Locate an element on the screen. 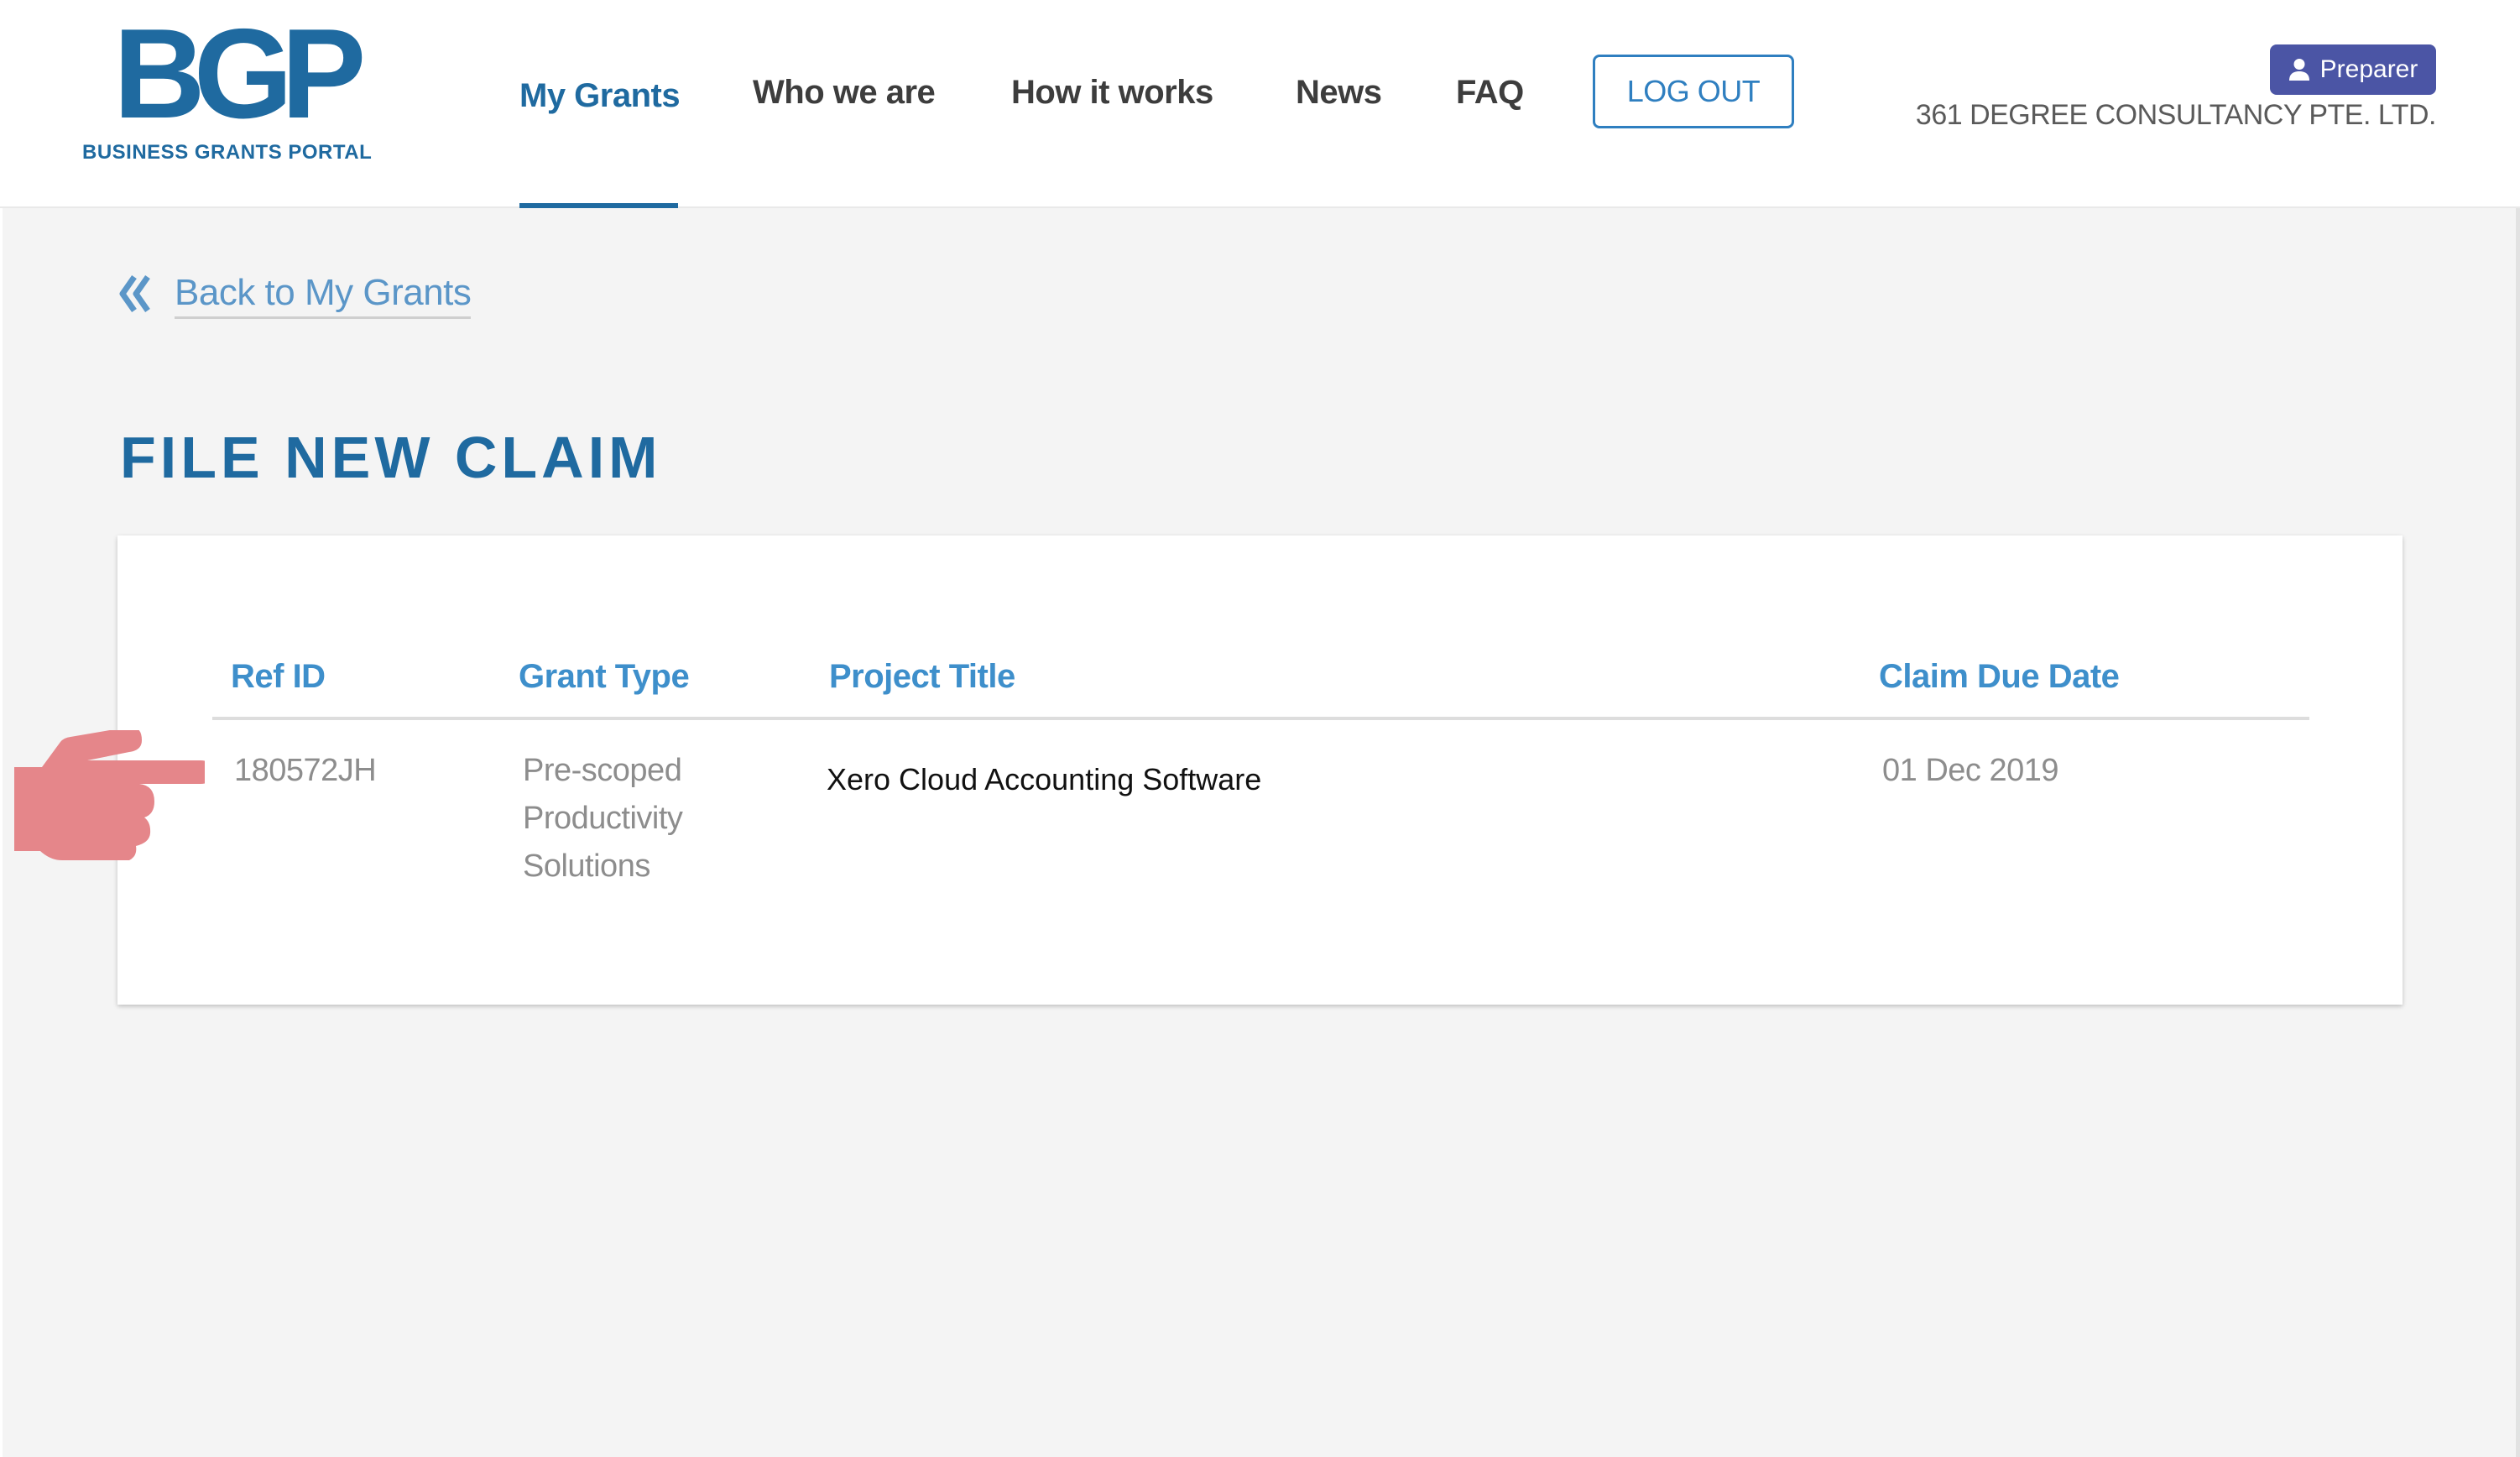  company-name: 361 DEGREE CONSULTANCY PTE. LTD. is located at coordinates (2176, 115).